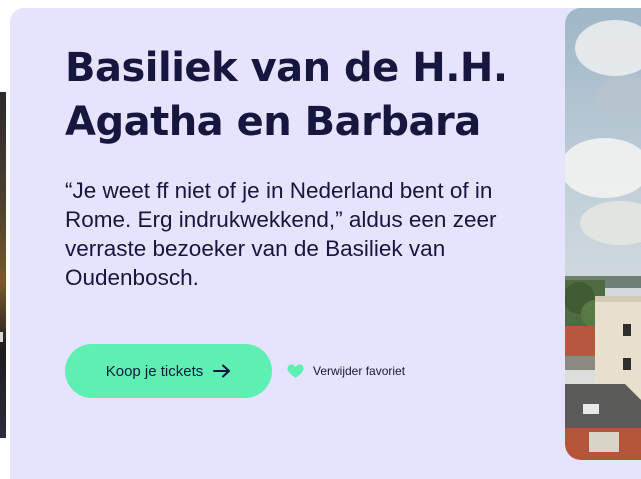 This screenshot has height=479, width=641. What do you see at coordinates (603, 234) in the screenshot?
I see `basilica-photo` at bounding box center [603, 234].